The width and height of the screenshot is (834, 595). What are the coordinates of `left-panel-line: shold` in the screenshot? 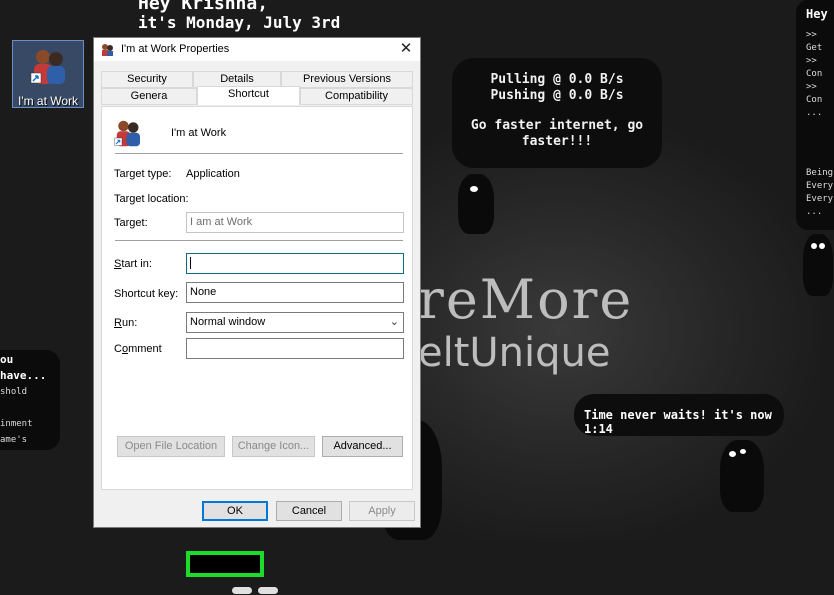 It's located at (14, 392).